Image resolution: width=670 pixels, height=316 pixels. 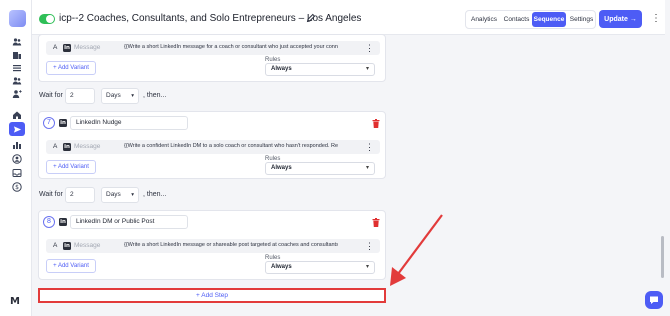 I want to click on tab-sequence: Sequence, so click(x=549, y=19).